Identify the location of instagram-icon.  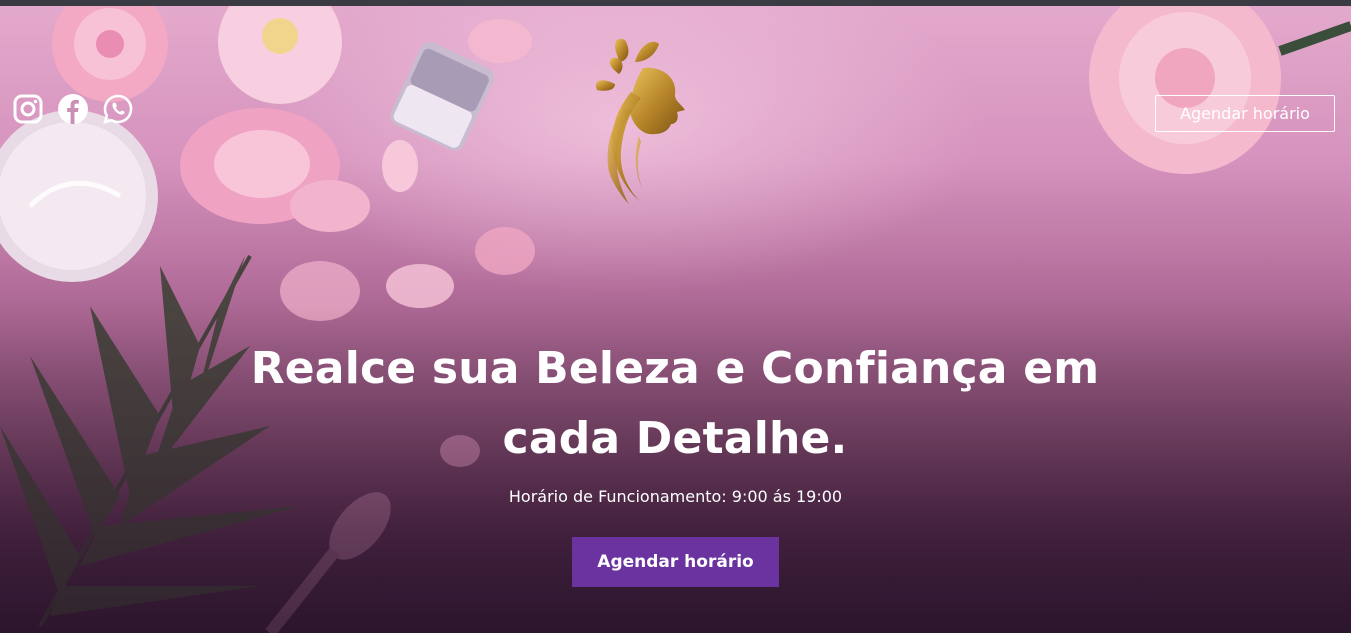
(28, 109).